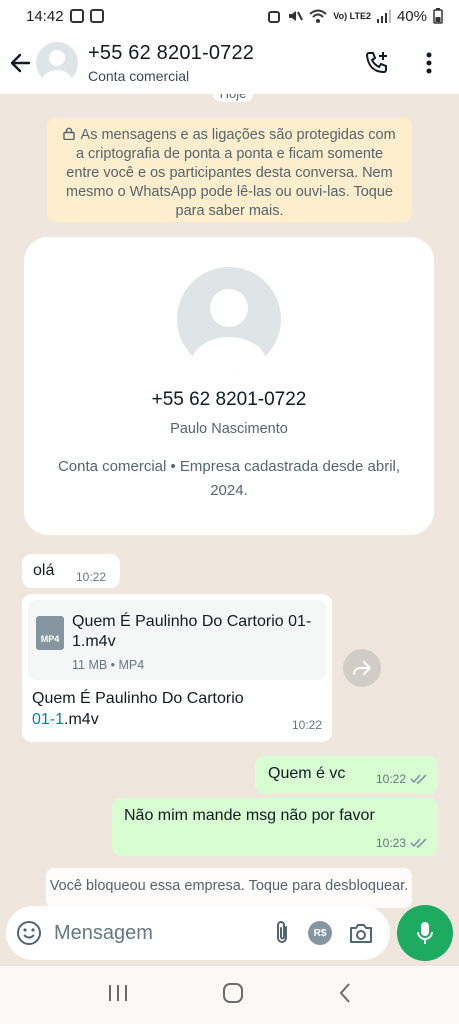 This screenshot has height=1024, width=459. I want to click on forward-icon, so click(362, 668).